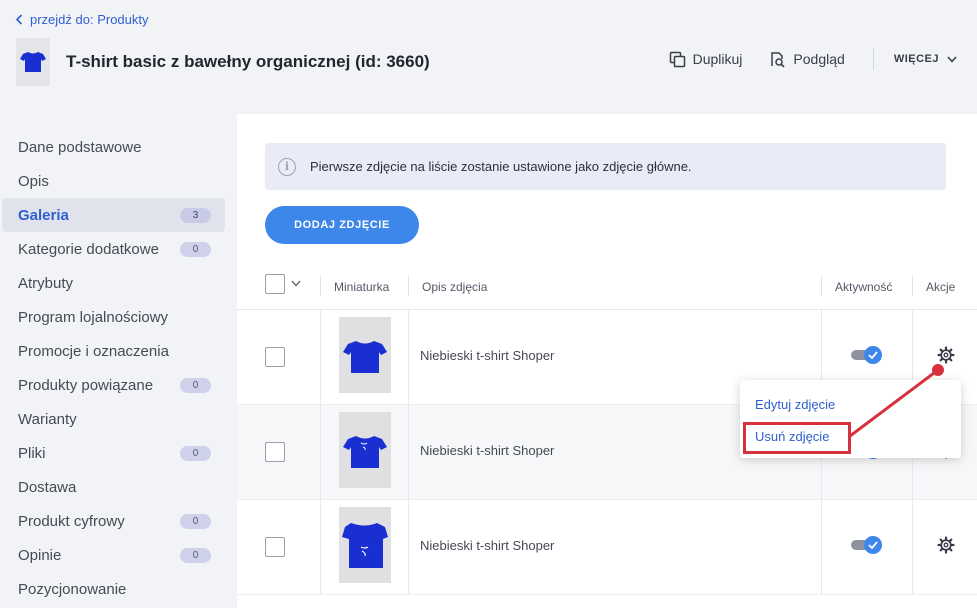  I want to click on sidebar-item-label: Warianty, so click(47, 419).